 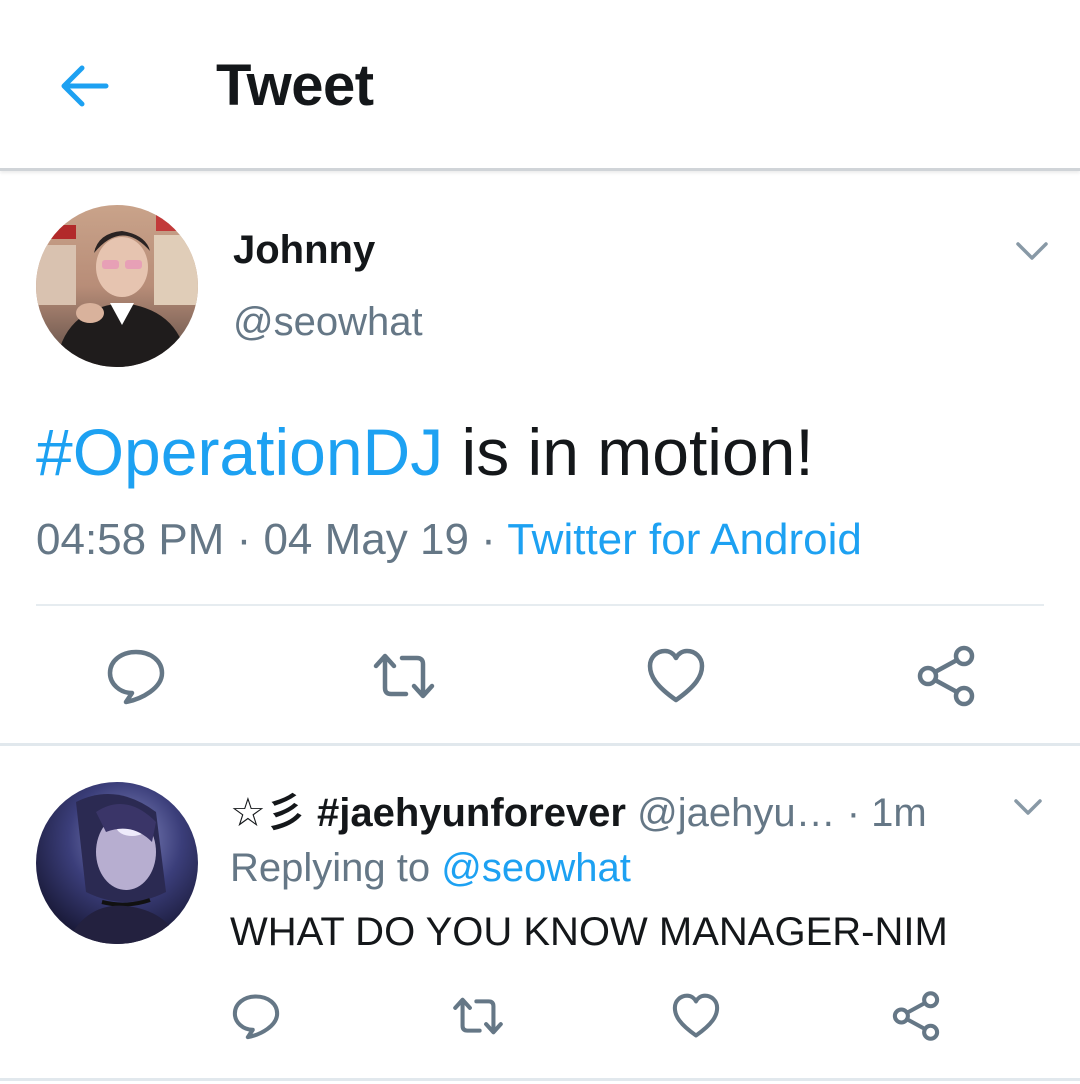 What do you see at coordinates (684, 539) in the screenshot?
I see `tweet-source-link: Twitter for Android` at bounding box center [684, 539].